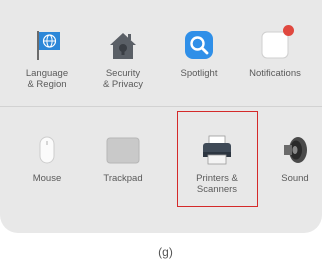 This screenshot has width=331, height=265. Describe the element at coordinates (47, 150) in the screenshot. I see `mouse-icon` at that location.